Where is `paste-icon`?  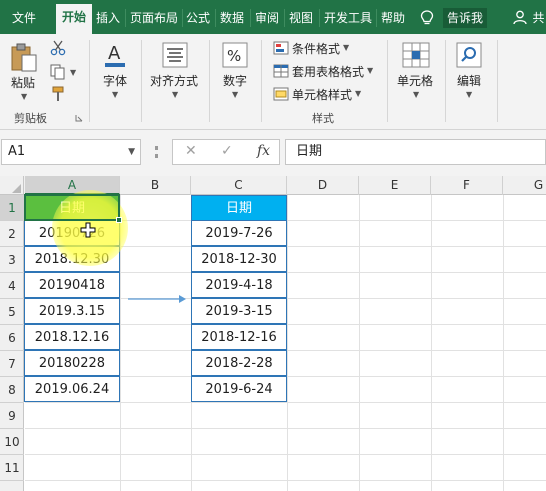 paste-icon is located at coordinates (24, 57).